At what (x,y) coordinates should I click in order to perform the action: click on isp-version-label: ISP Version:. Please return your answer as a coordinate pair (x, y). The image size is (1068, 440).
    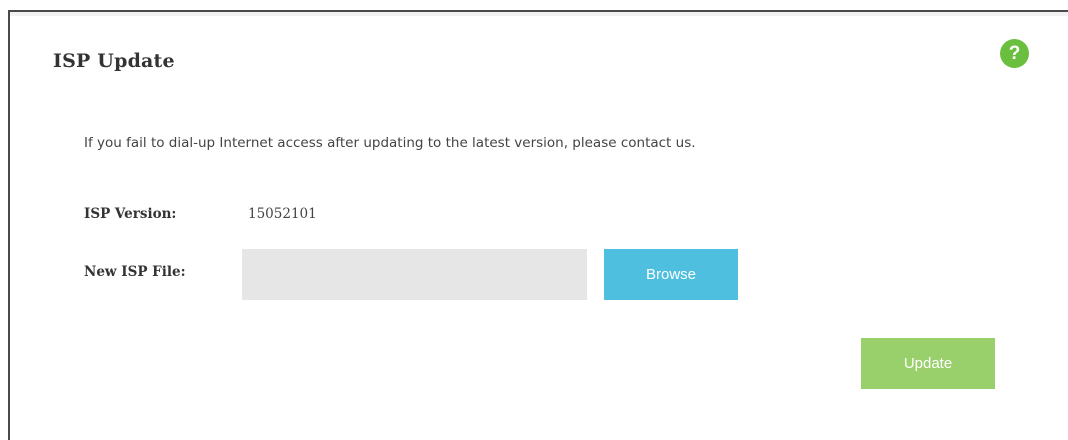
    Looking at the image, I should click on (130, 214).